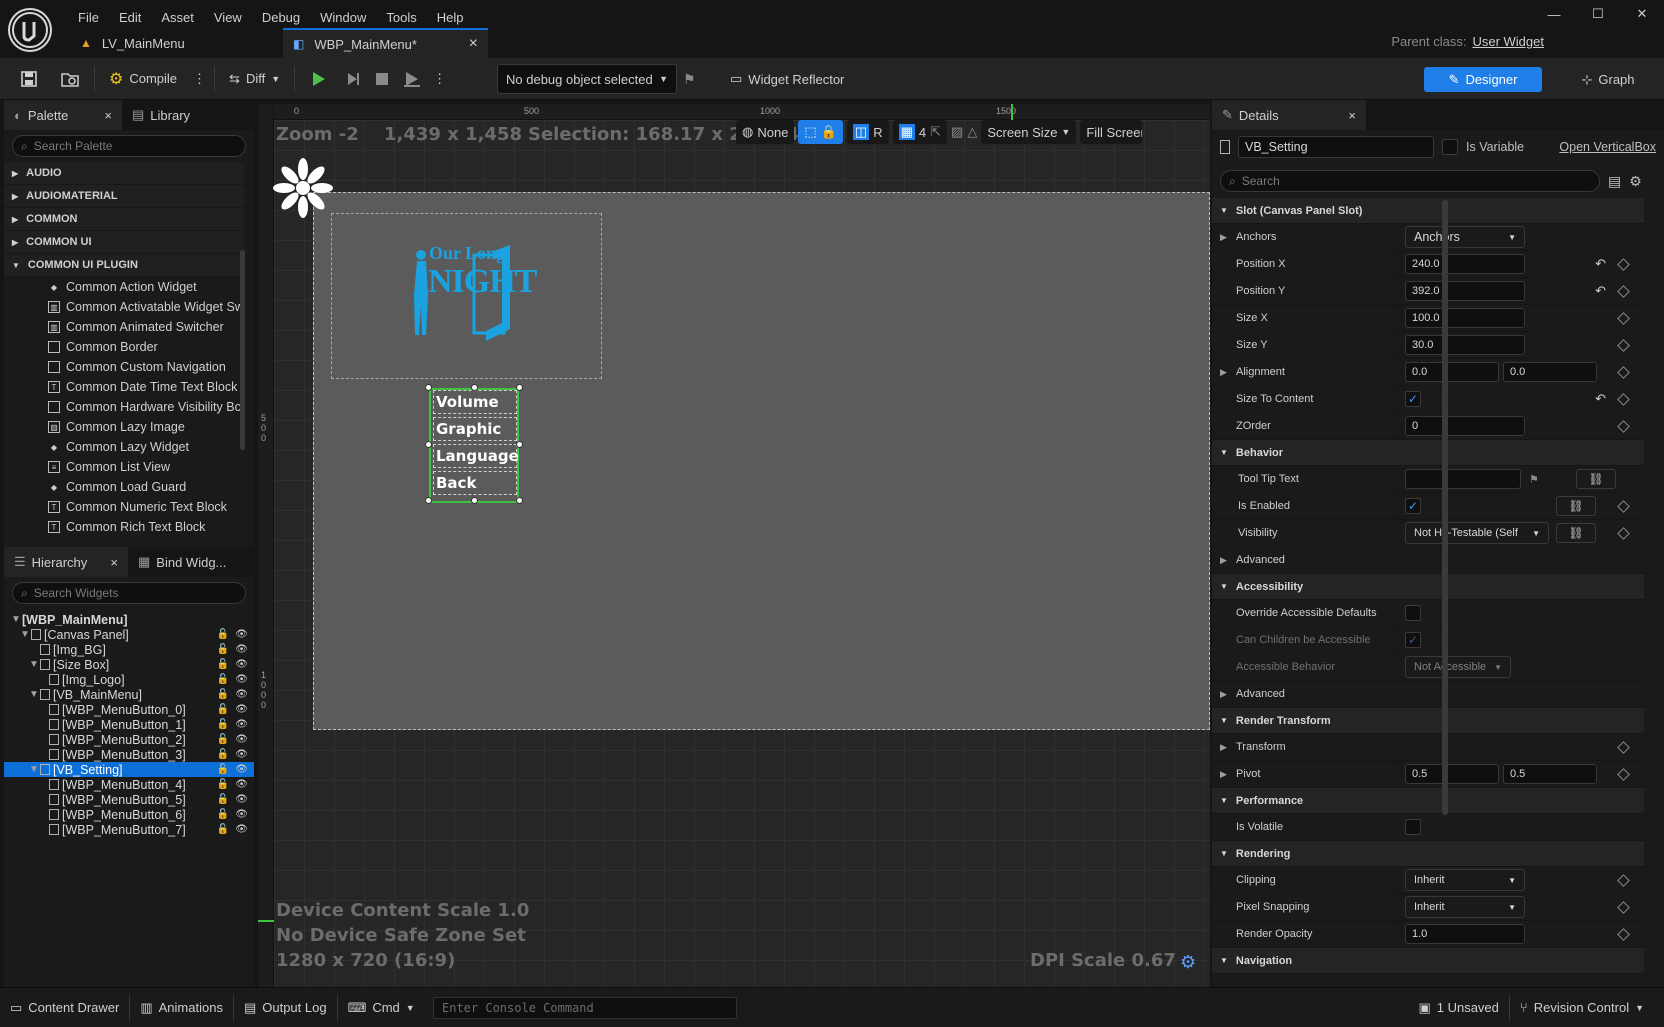  What do you see at coordinates (124, 307) in the screenshot?
I see `palette-item: ▥ Common Activatable Widget Sw` at bounding box center [124, 307].